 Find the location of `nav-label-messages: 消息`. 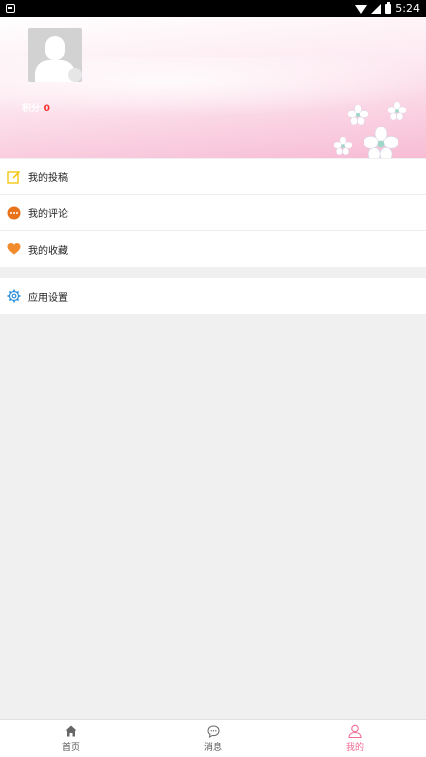

nav-label-messages: 消息 is located at coordinates (212, 748).